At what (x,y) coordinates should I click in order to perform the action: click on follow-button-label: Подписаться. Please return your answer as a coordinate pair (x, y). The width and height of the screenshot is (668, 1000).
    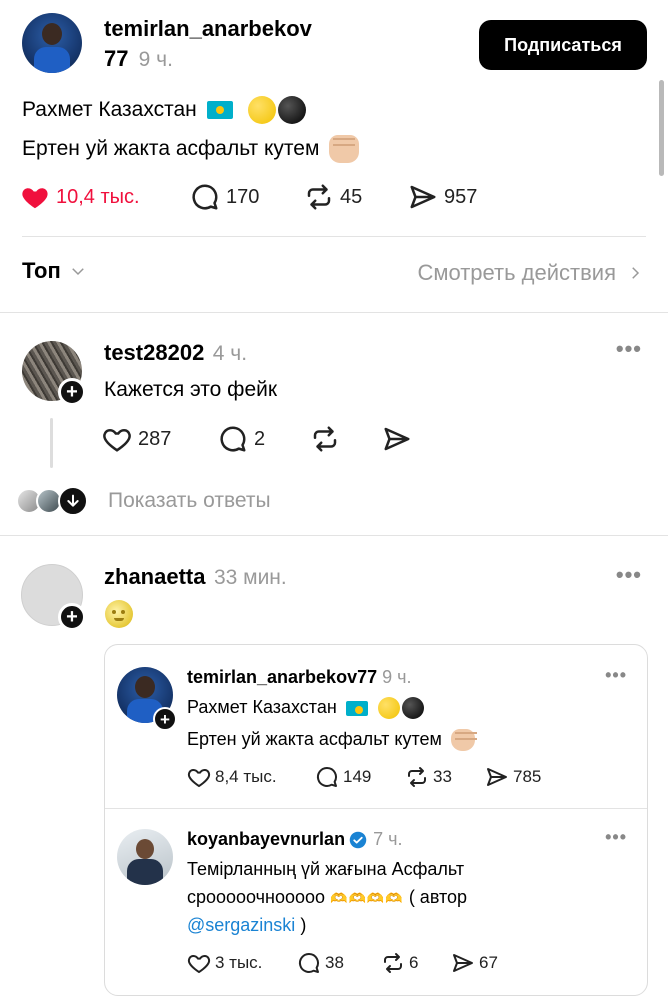
    Looking at the image, I should click on (563, 44).